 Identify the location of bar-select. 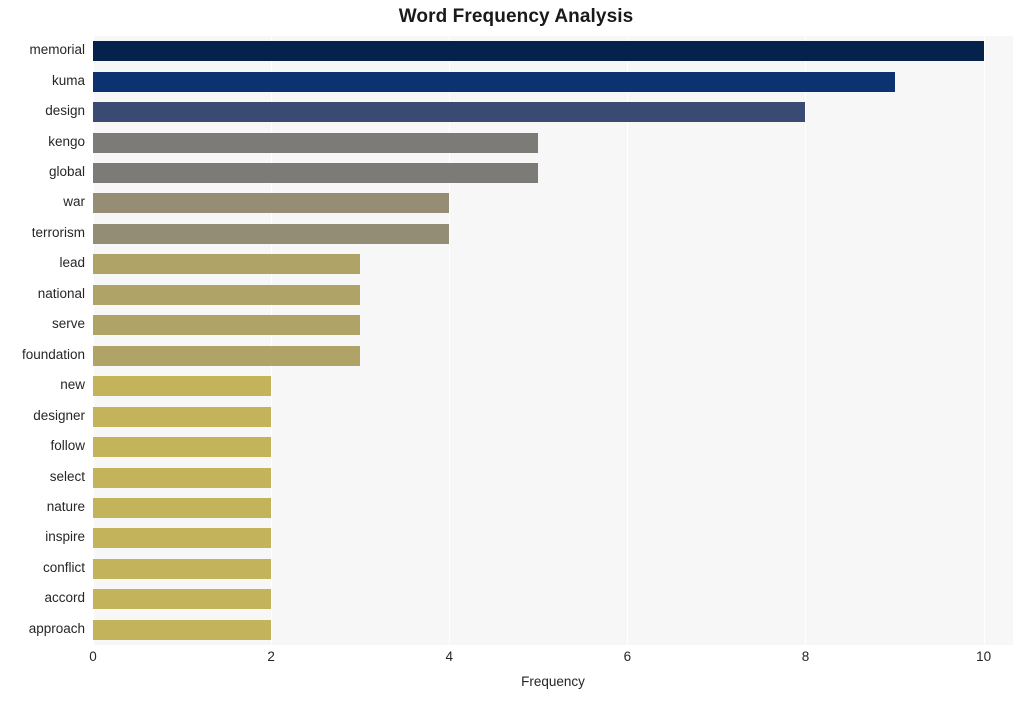
(182, 477).